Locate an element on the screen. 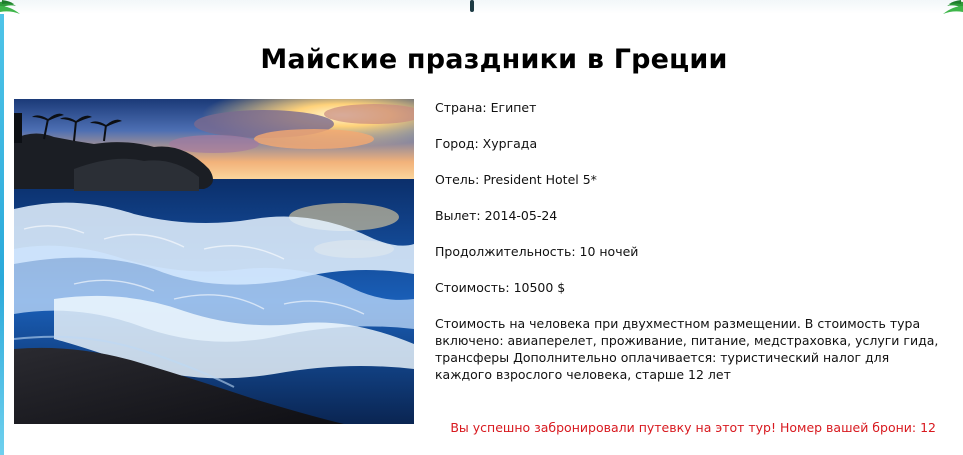  tour-country: Страна: Египет is located at coordinates (486, 107).